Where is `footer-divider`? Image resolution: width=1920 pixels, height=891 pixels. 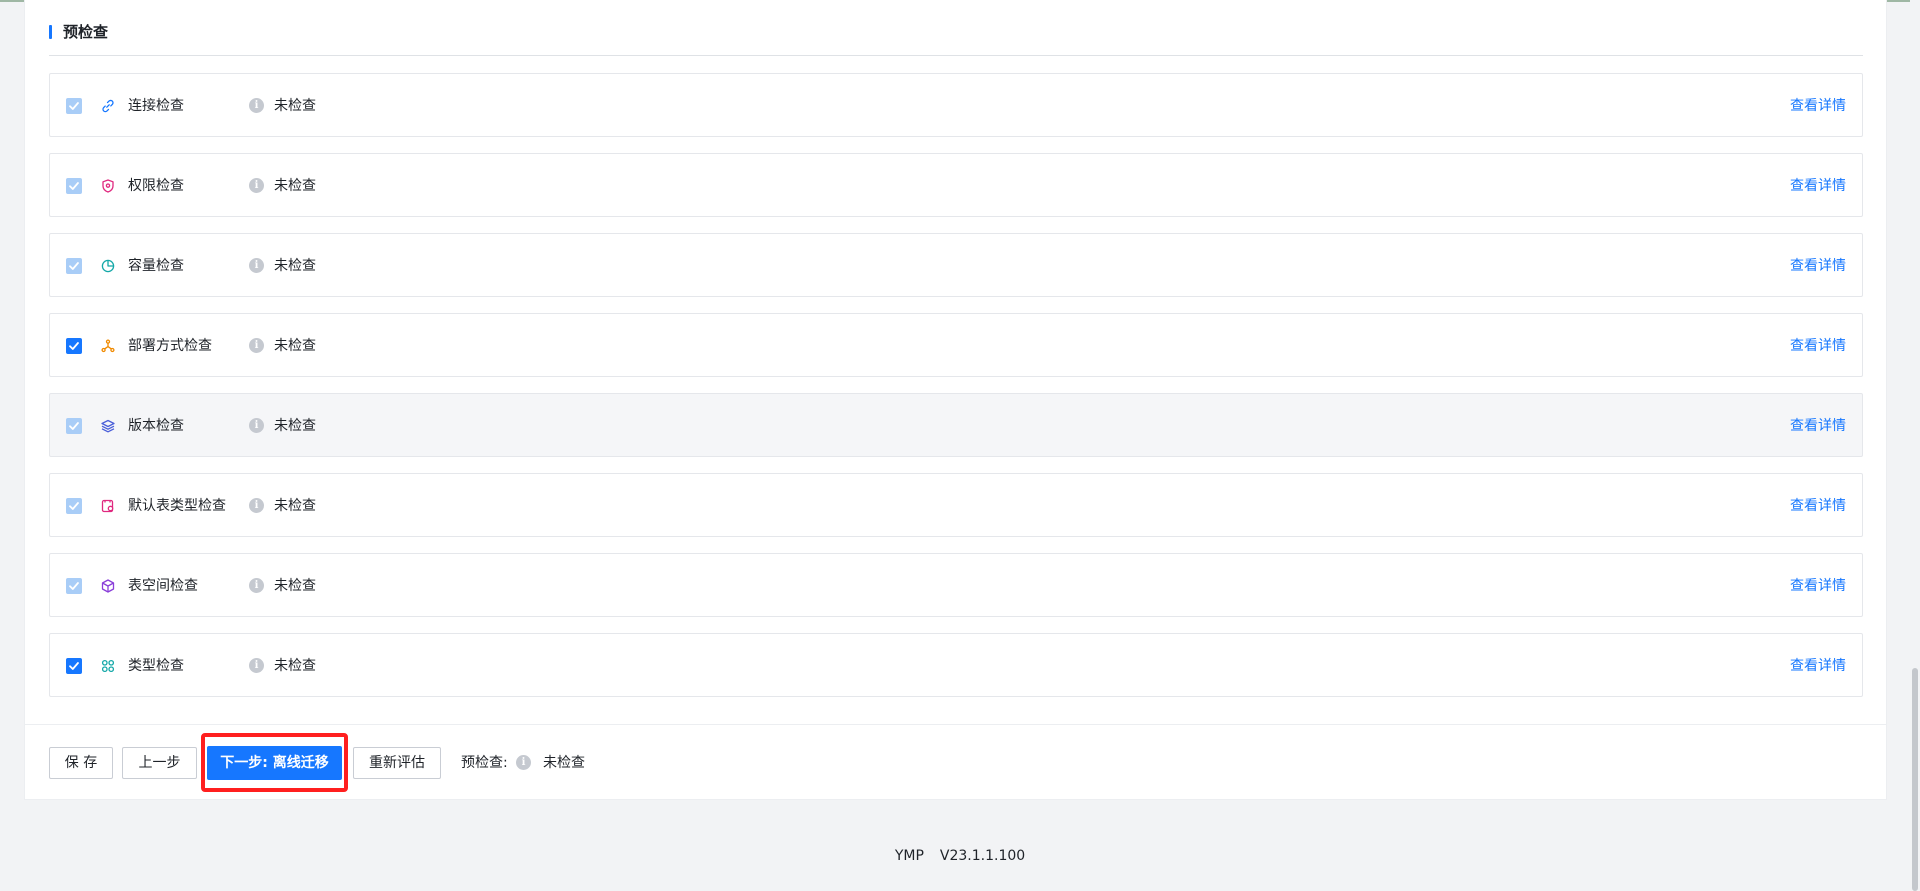
footer-divider is located at coordinates (955, 724).